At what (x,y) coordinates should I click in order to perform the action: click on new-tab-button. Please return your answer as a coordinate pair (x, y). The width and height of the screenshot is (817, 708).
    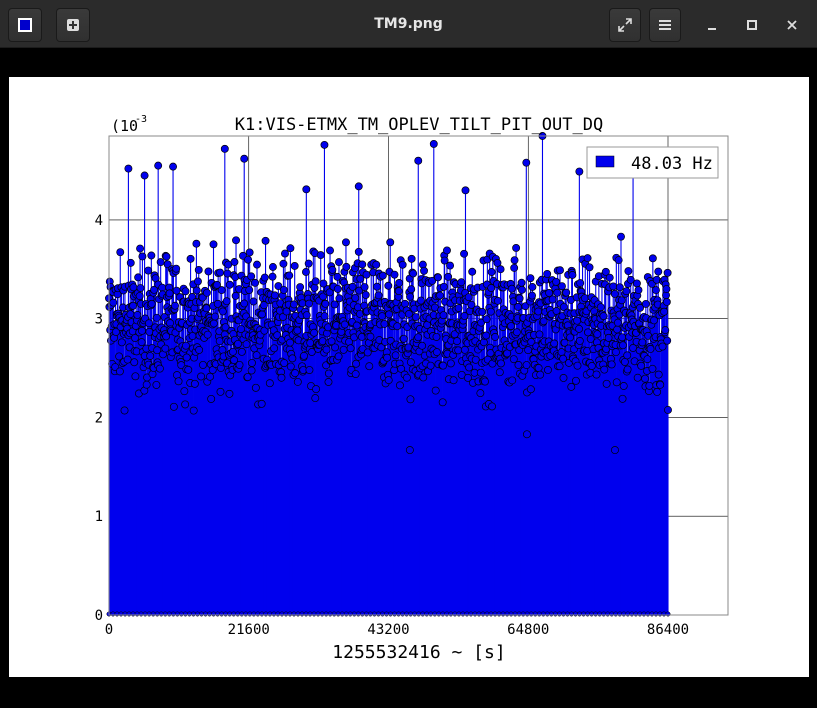
    Looking at the image, I should click on (73, 25).